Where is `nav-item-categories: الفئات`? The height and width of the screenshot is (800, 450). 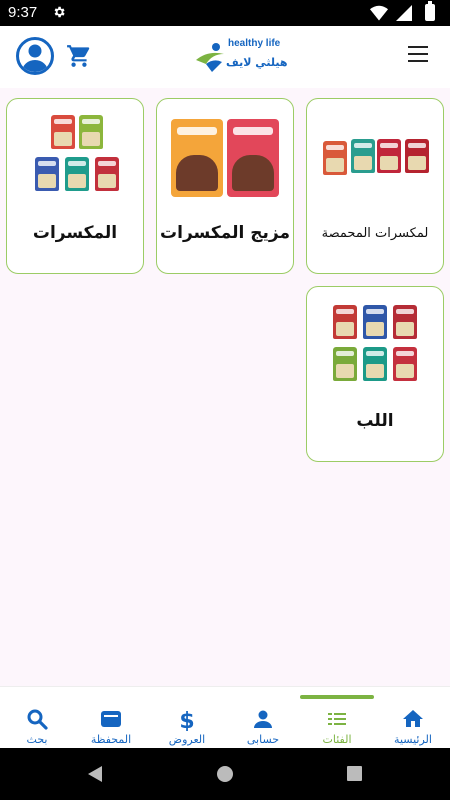 nav-item-categories: الفئات is located at coordinates (337, 727).